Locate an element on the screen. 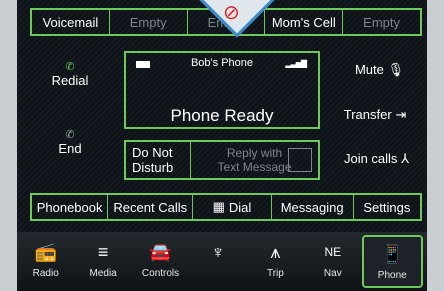  phone-hangup-icon: ✆ is located at coordinates (70, 135).